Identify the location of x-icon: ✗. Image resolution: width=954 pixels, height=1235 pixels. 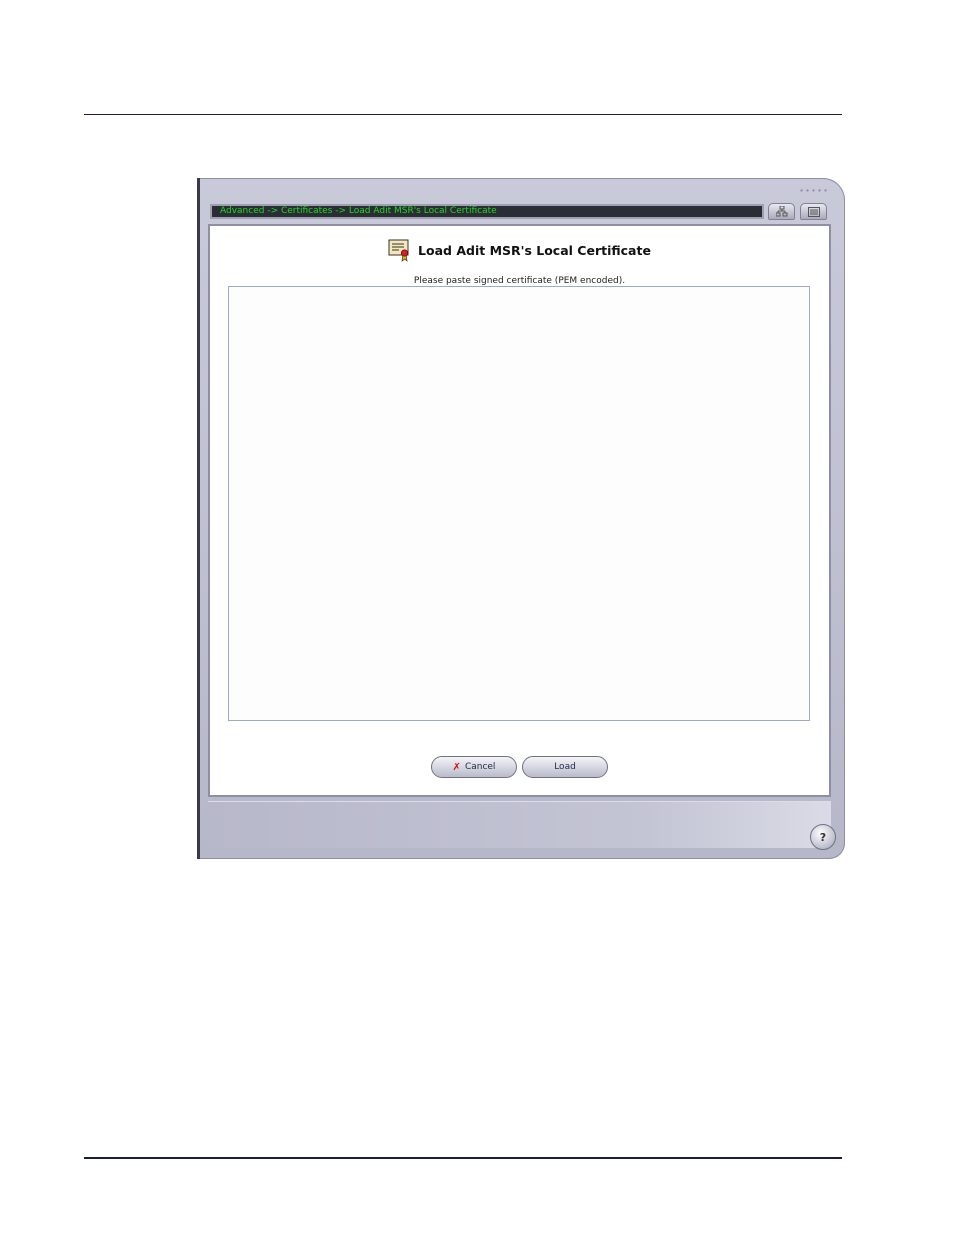
(456, 767).